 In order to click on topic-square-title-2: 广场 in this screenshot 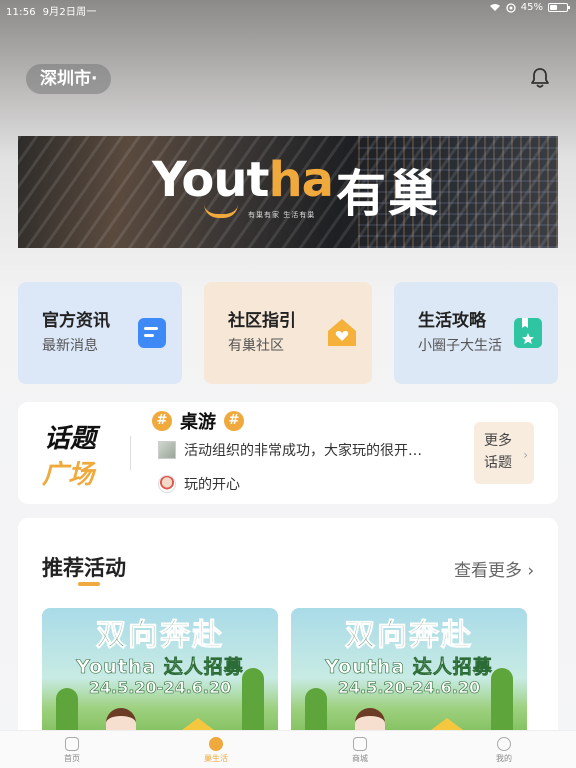, I will do `click(68, 475)`.